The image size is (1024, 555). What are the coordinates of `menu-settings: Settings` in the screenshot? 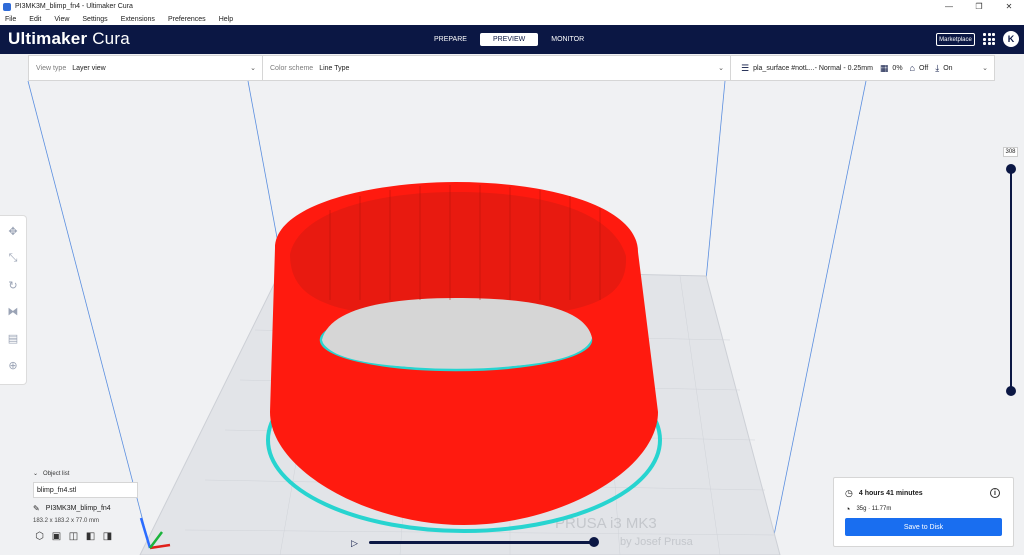 It's located at (94, 19).